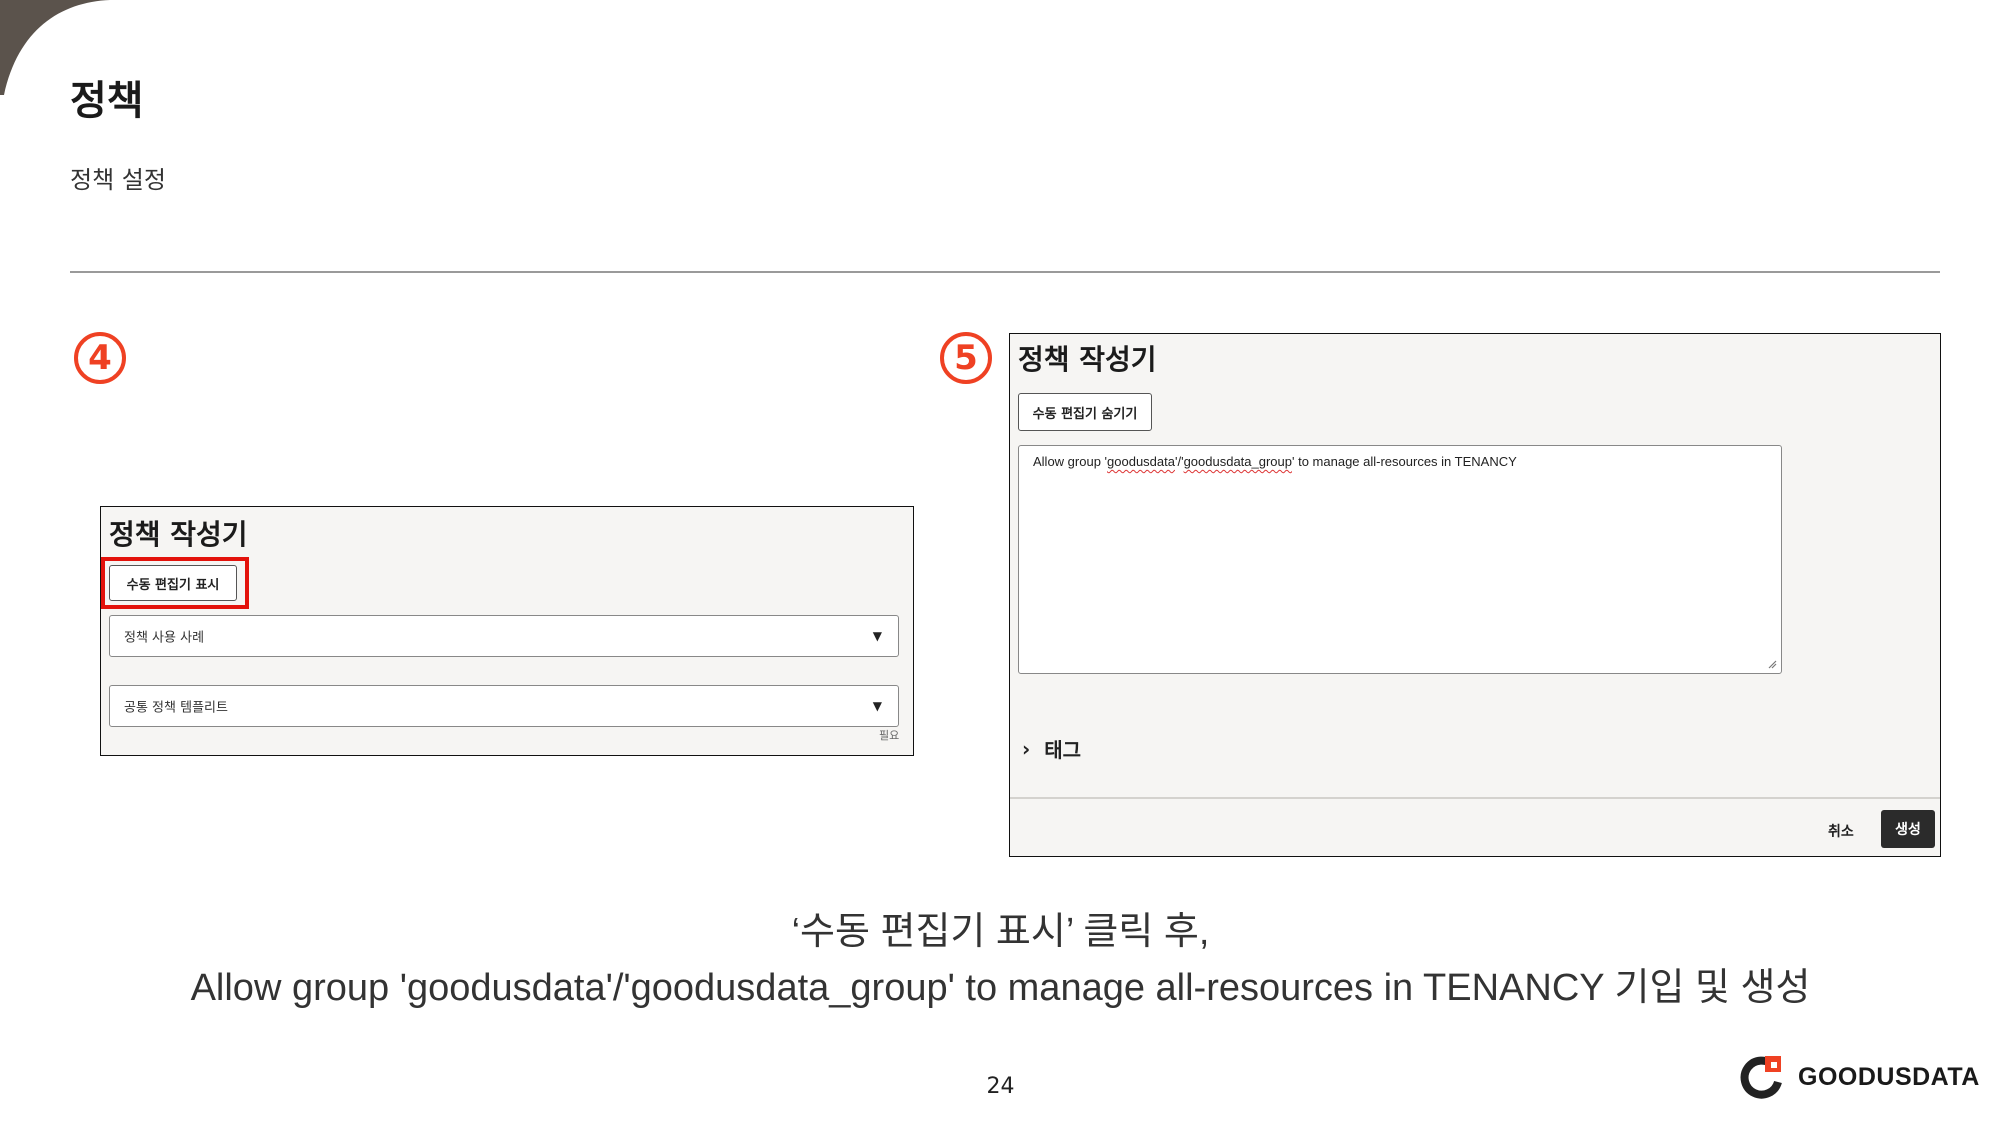  What do you see at coordinates (504, 636) in the screenshot?
I see `policy-use-case-select: 정책 사용 사례 ▼` at bounding box center [504, 636].